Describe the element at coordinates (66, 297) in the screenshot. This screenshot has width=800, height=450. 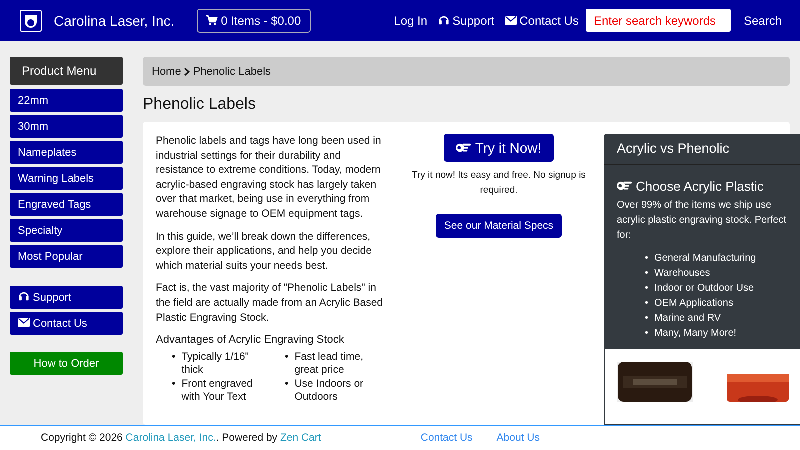
I see `menu-item: Support` at that location.